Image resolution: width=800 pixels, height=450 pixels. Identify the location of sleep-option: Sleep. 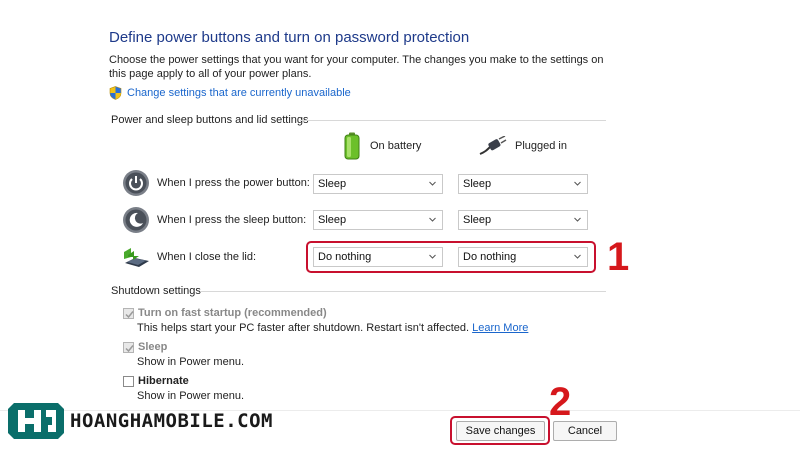
(145, 347).